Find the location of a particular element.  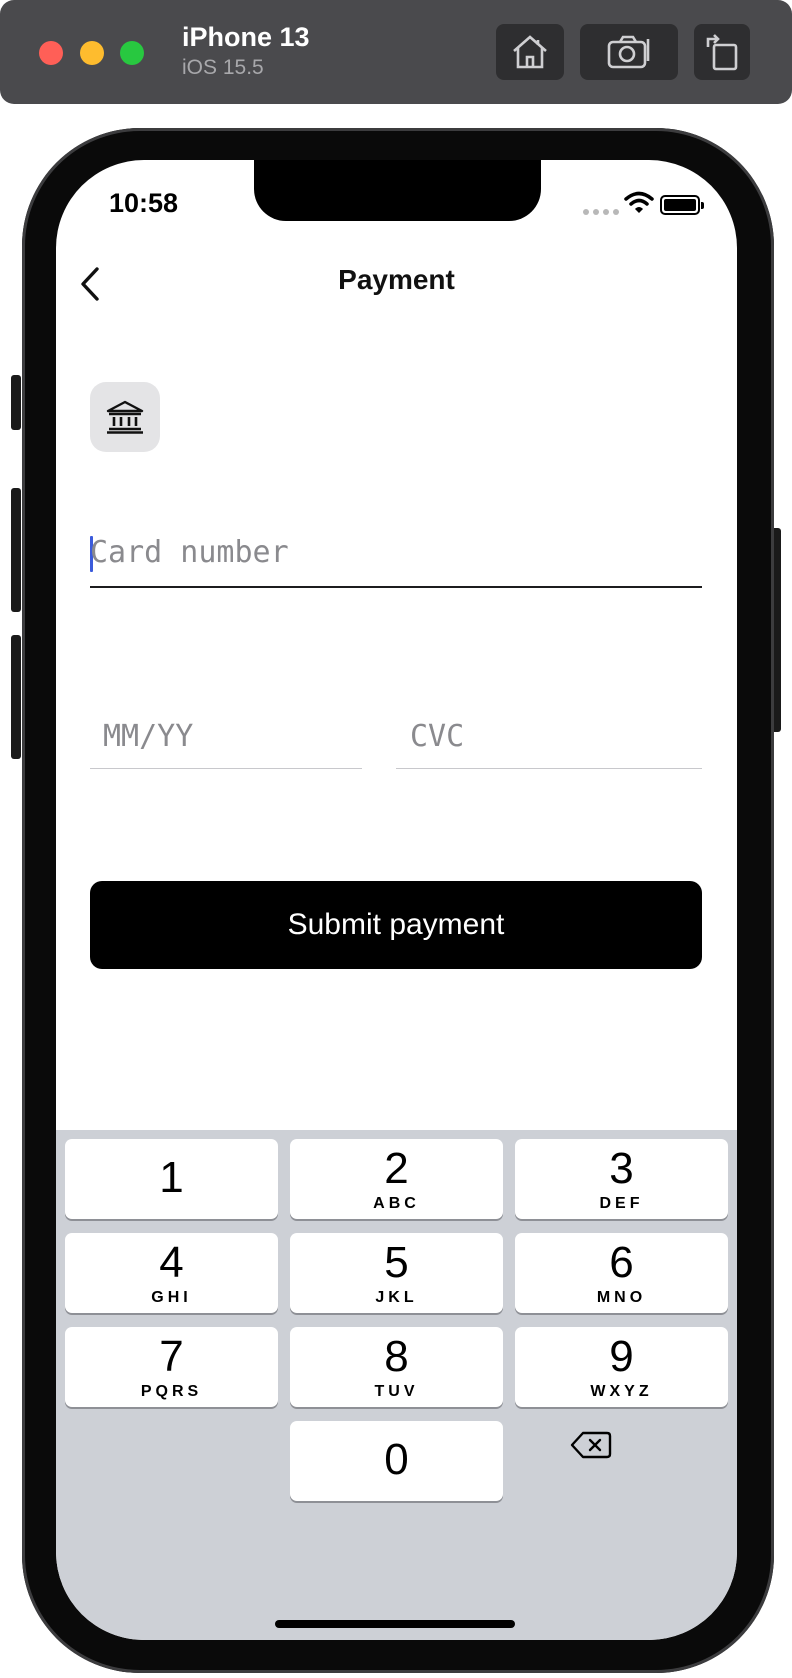

delete-key is located at coordinates (591, 1445).